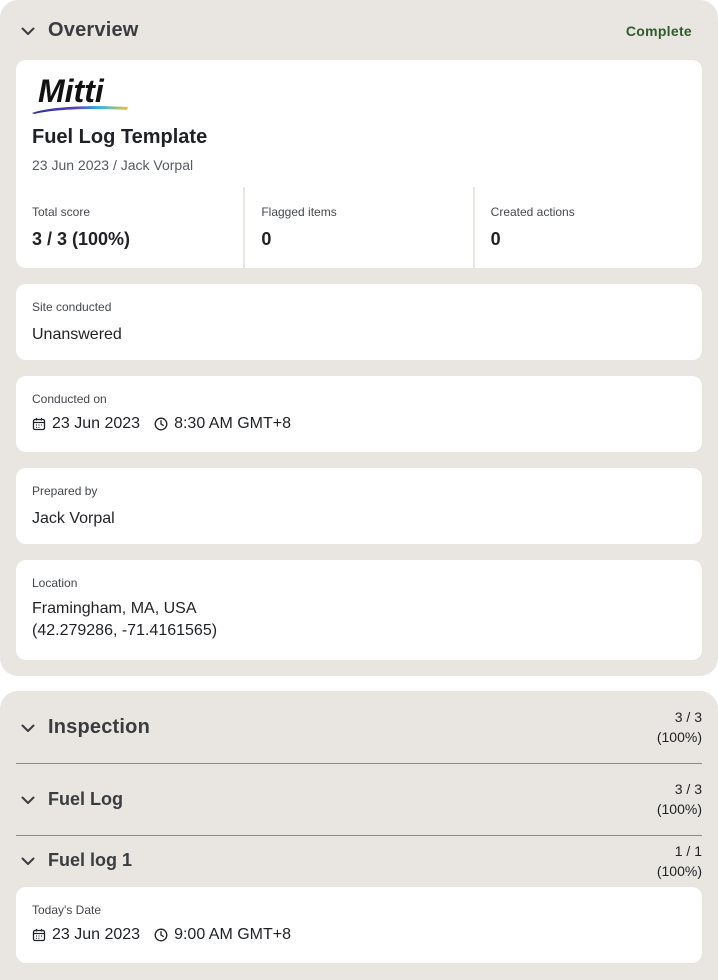 Image resolution: width=718 pixels, height=980 pixels. What do you see at coordinates (359, 414) in the screenshot?
I see `conducted-on-card: Conducted on 23 Jun 2023 8:30 AM GMT+8` at bounding box center [359, 414].